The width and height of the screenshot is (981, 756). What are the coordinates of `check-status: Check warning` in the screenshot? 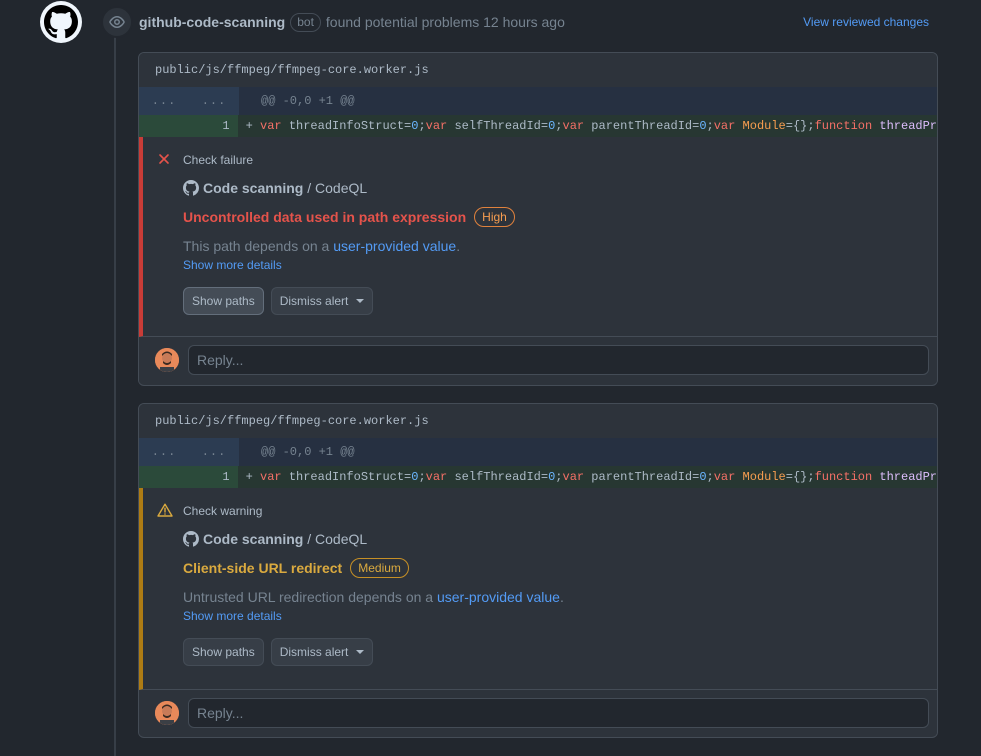 It's located at (223, 511).